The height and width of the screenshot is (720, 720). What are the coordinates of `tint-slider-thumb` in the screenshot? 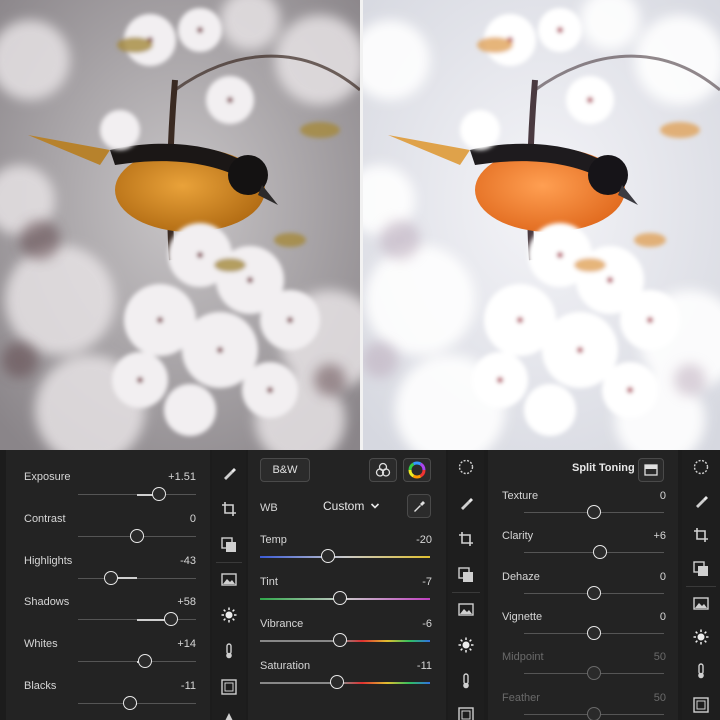 It's located at (339, 598).